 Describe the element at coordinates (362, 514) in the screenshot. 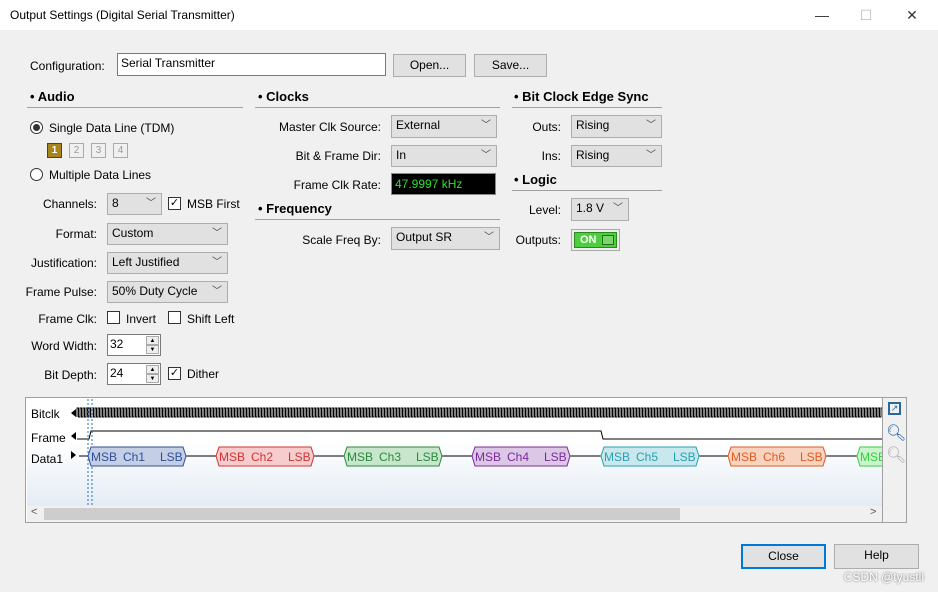

I see `scroll-thumb` at that location.